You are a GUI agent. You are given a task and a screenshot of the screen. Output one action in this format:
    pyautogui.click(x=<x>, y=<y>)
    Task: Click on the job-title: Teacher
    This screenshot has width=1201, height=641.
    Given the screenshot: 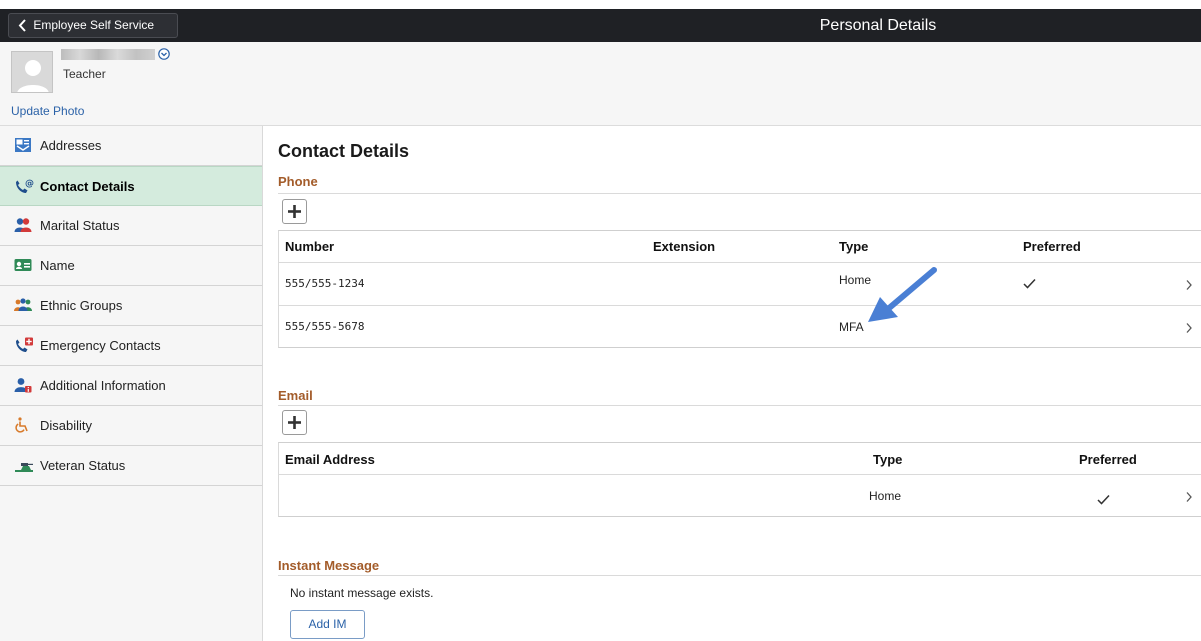 What is the action you would take?
    pyautogui.click(x=84, y=74)
    